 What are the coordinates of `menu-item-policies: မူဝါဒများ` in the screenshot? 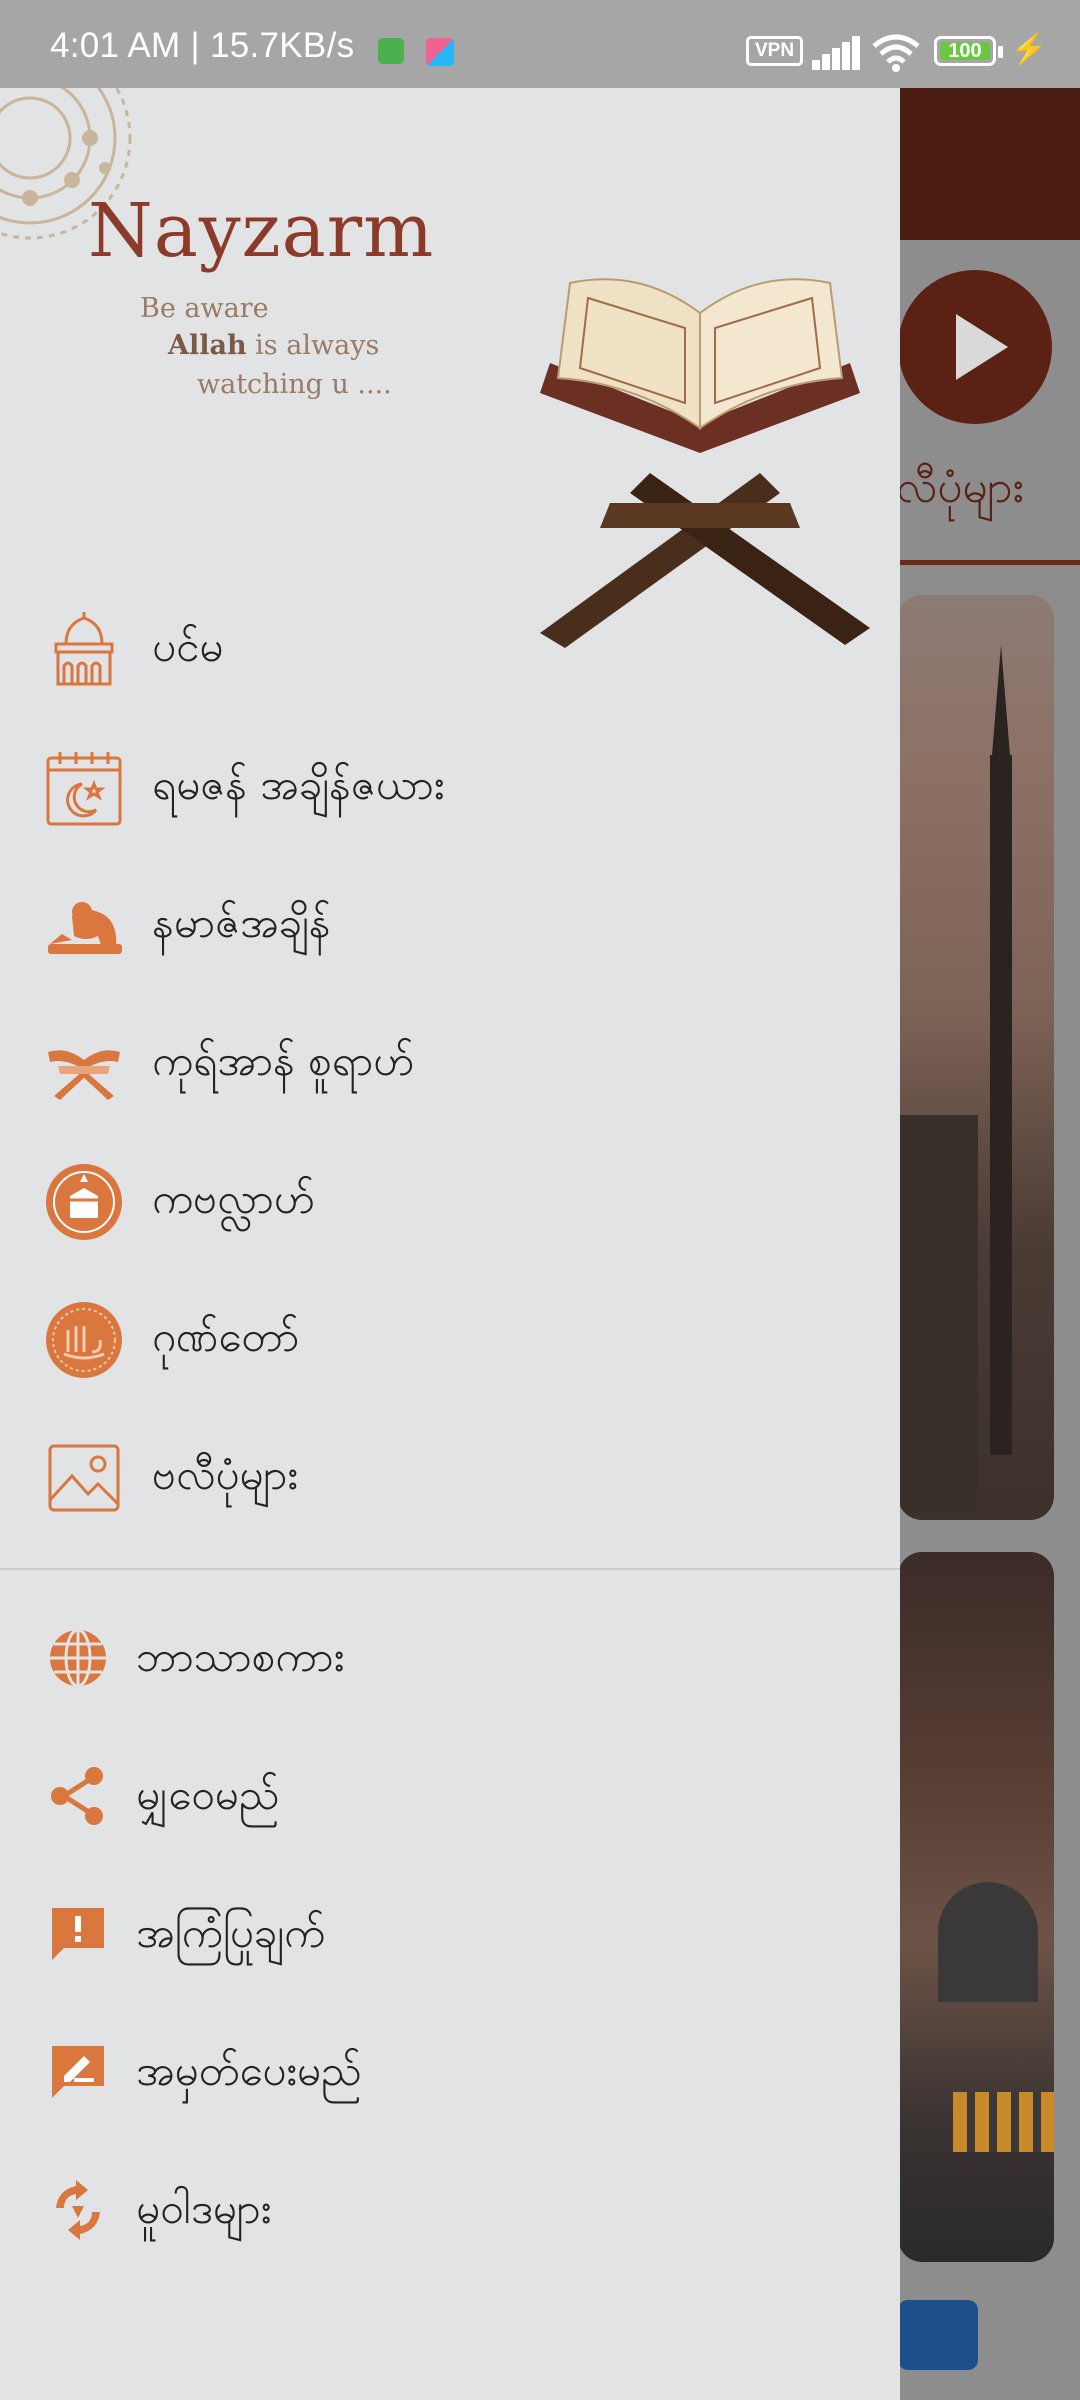 It's located at (450, 2210).